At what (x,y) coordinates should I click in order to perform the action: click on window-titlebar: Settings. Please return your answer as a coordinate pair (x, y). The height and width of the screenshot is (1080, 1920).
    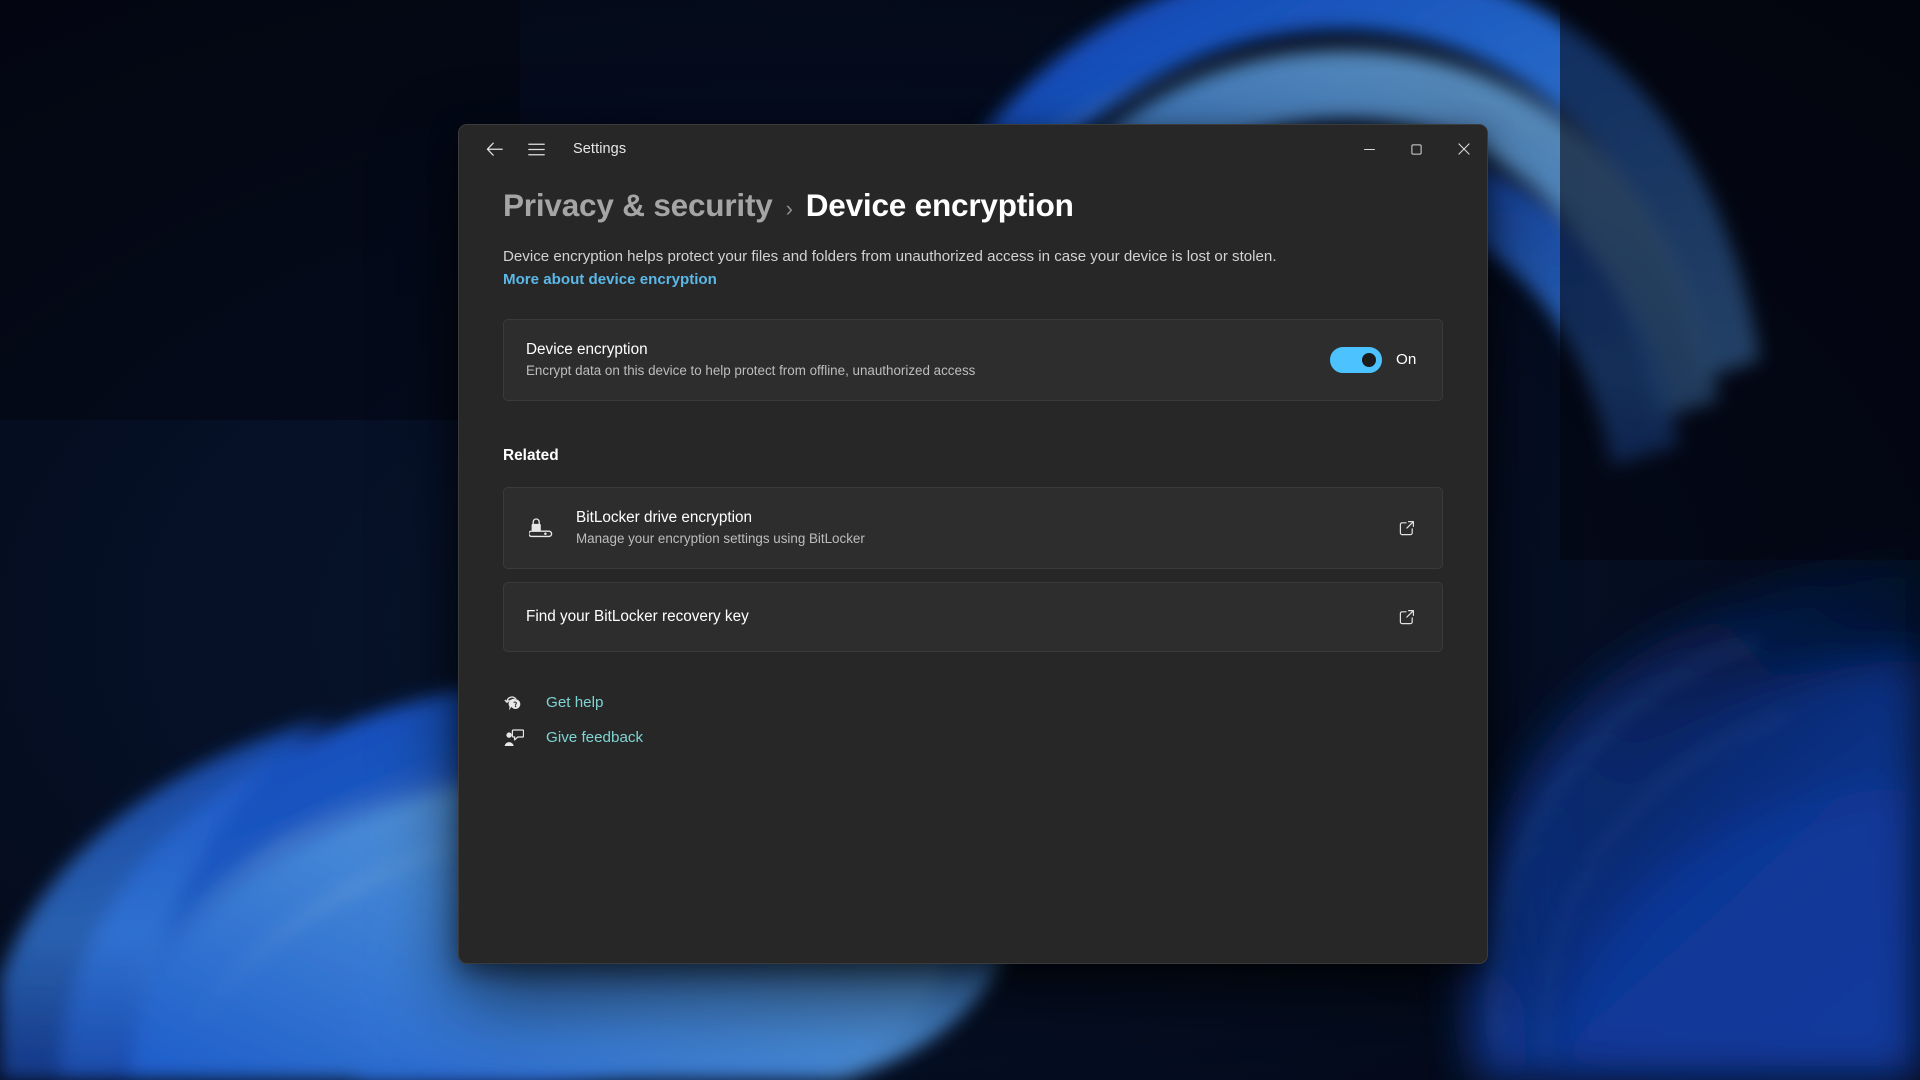
    Looking at the image, I should click on (973, 149).